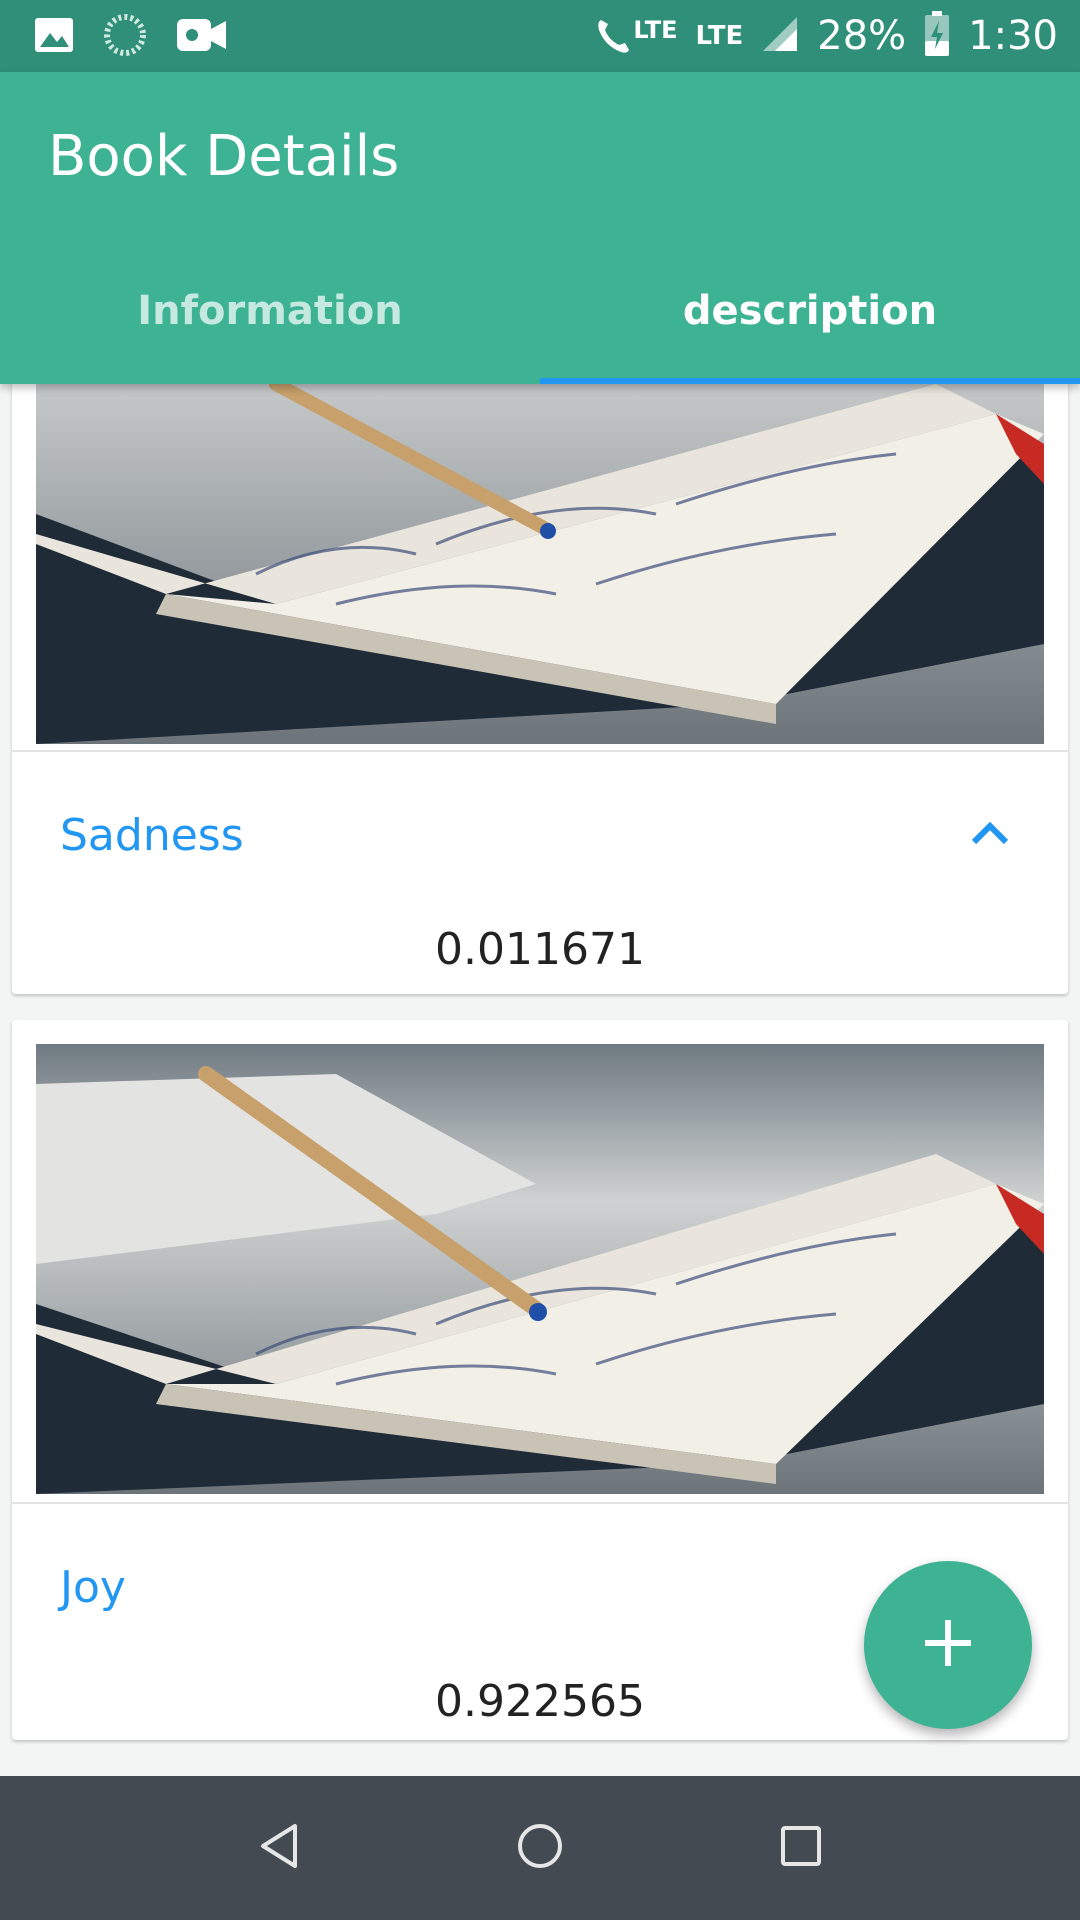 Image resolution: width=1080 pixels, height=1920 pixels. Describe the element at coordinates (93, 1587) in the screenshot. I see `emotion-label: Joy` at that location.